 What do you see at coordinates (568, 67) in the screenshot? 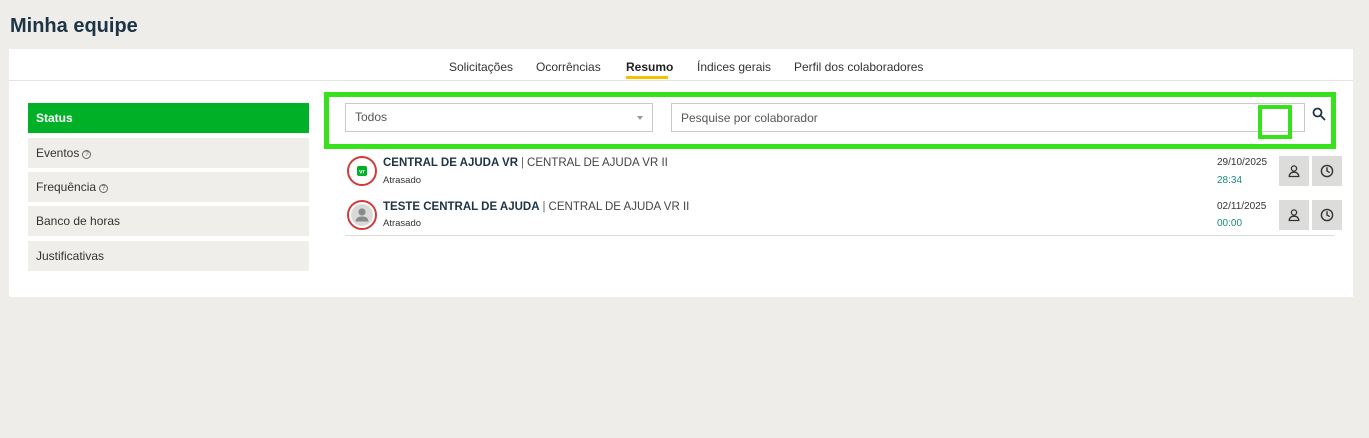
I see `tab-ocorrencias: Ocorrências` at bounding box center [568, 67].